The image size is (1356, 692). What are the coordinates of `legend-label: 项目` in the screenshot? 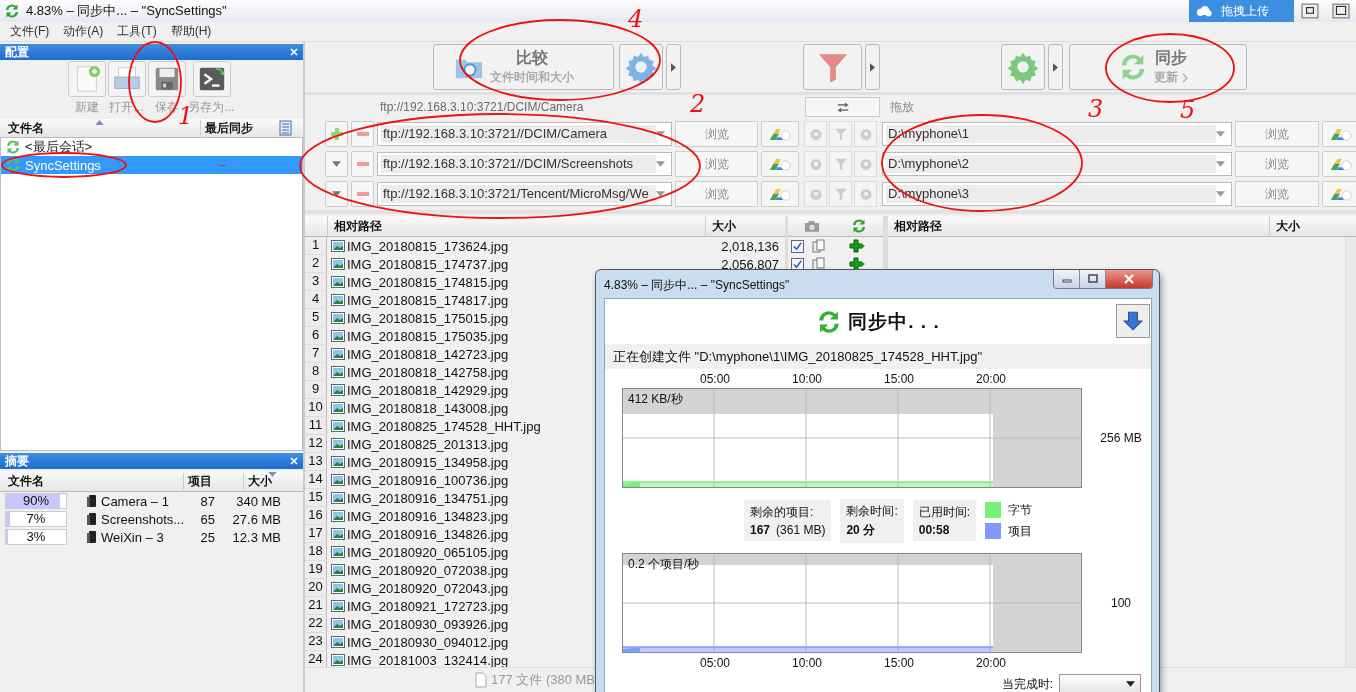 It's located at (1020, 531).